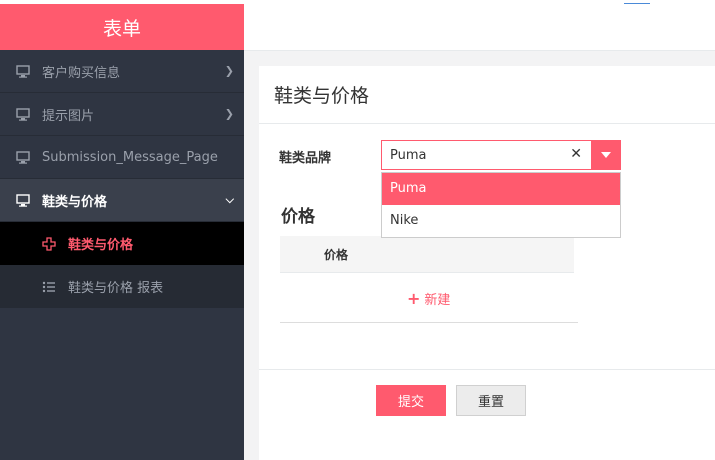  I want to click on sidebar-item-submission-message: Submission_Message_Page, so click(122, 157).